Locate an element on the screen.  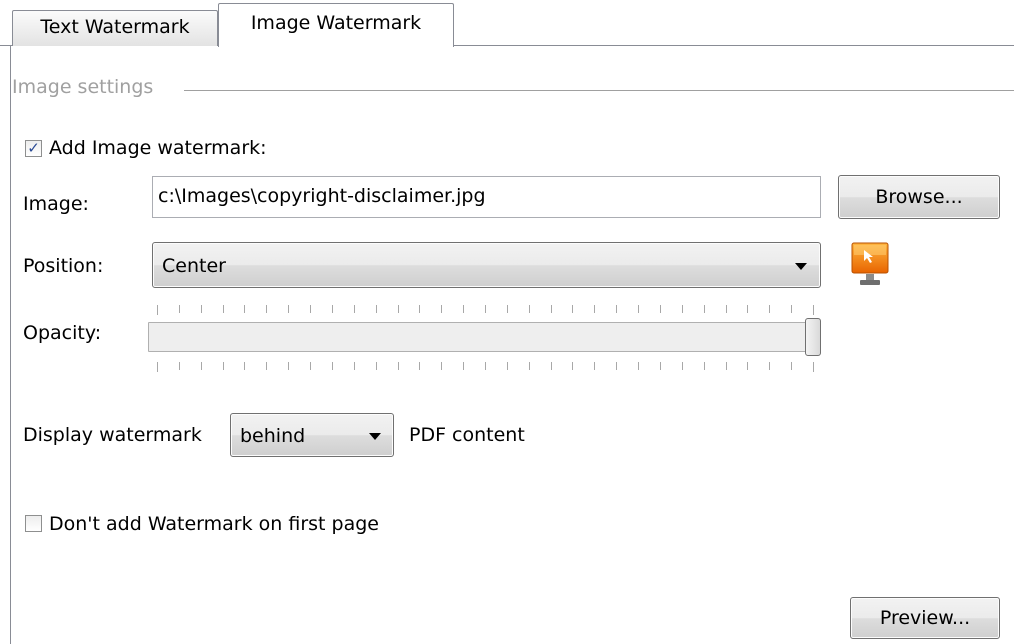
checkmark-icon: ✓ is located at coordinates (33, 148).